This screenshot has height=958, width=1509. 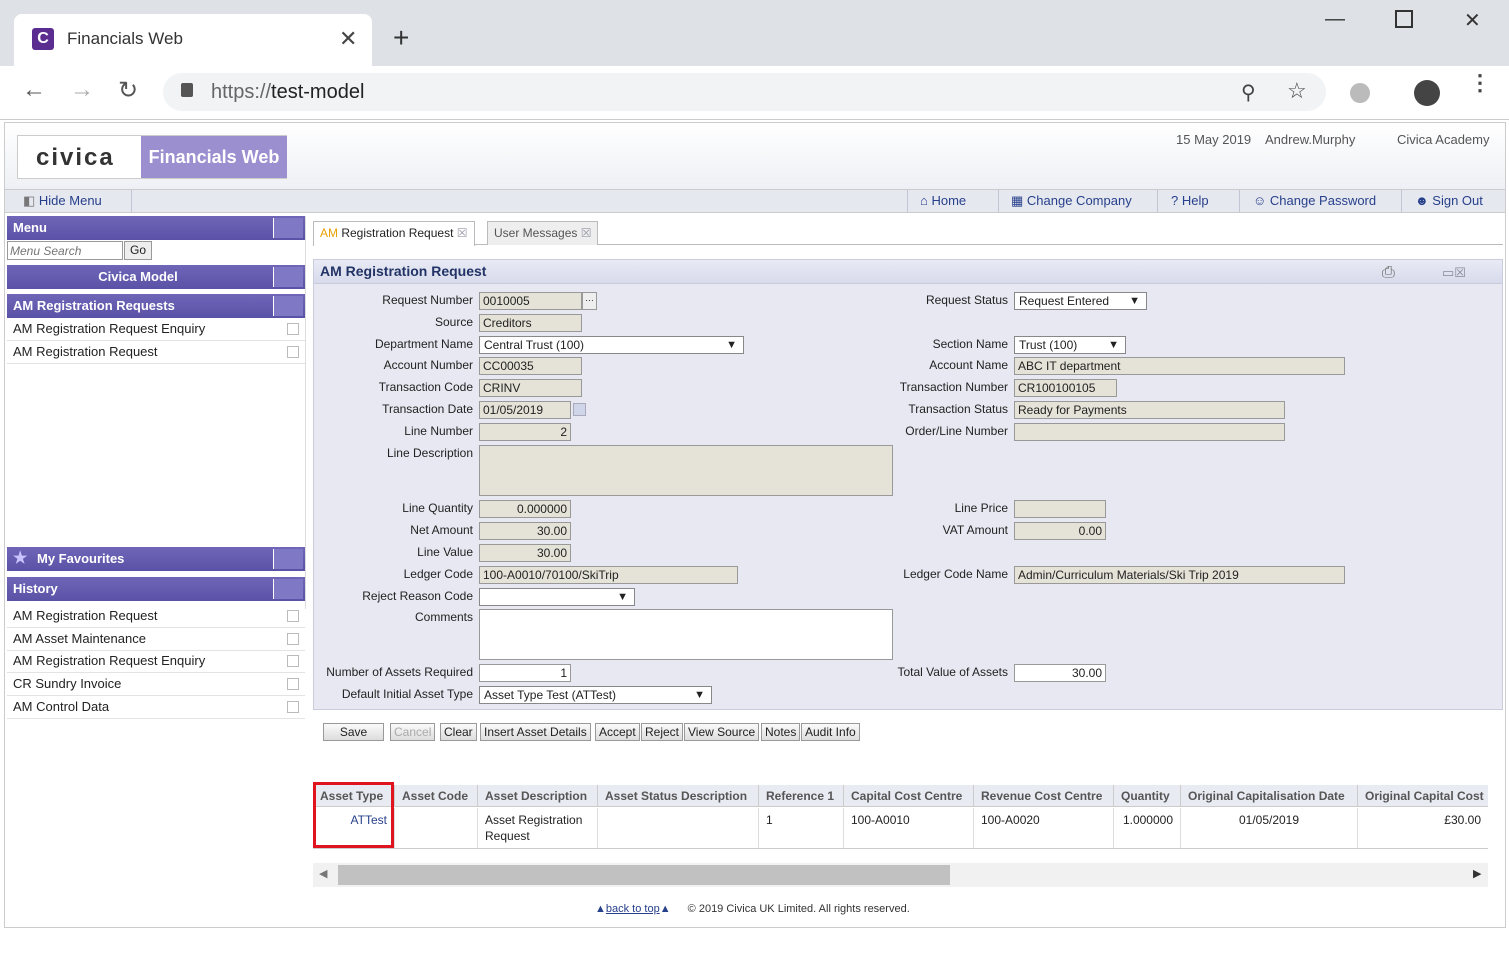 I want to click on change-company-button: ▦ Change Company, so click(x=1071, y=201).